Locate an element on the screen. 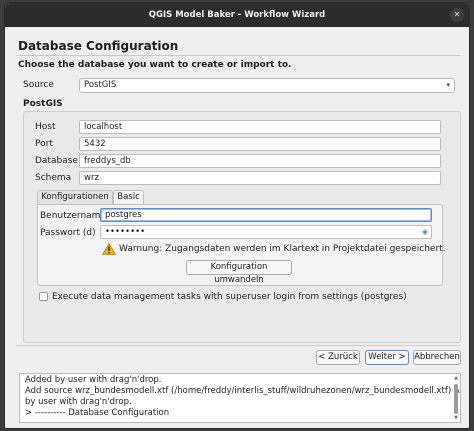 The width and height of the screenshot is (474, 431). window-title: QGIS Model Baker - Workflow Wizard is located at coordinates (237, 15).